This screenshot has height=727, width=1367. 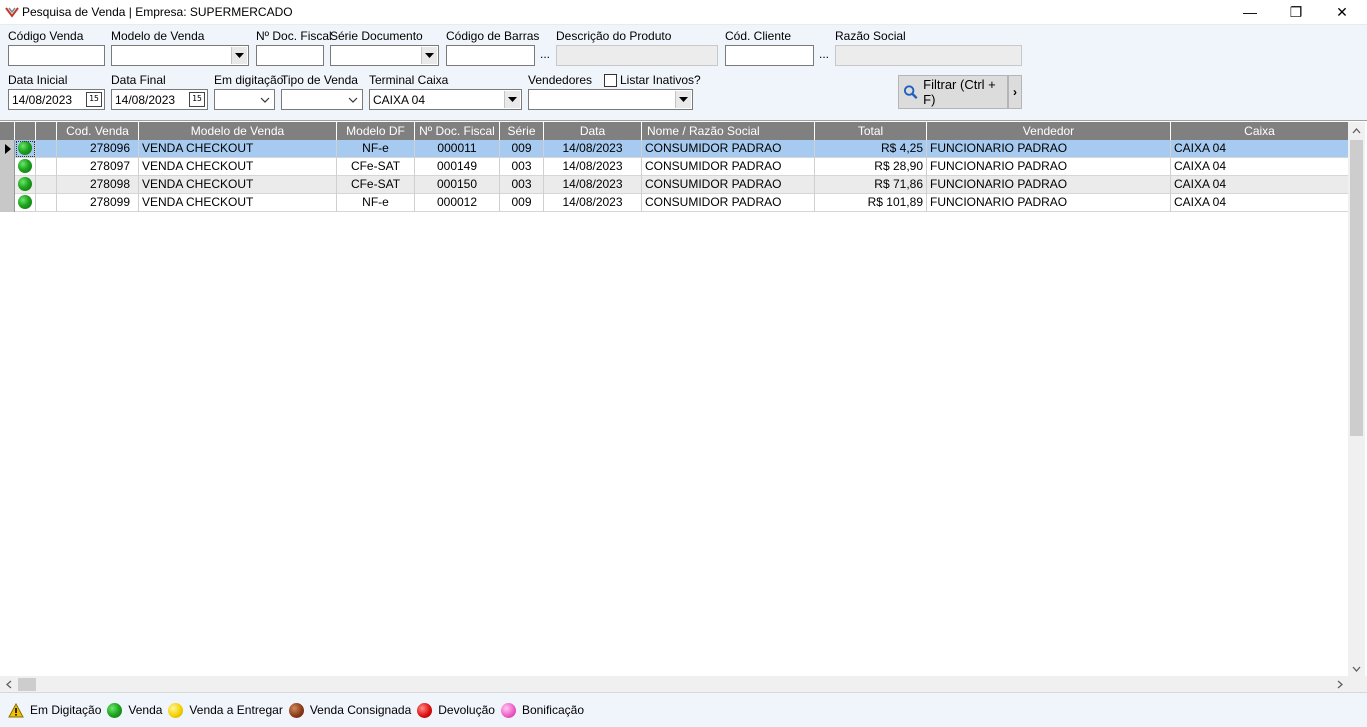 What do you see at coordinates (98, 131) in the screenshot?
I see `column-header-cod-venda: Cod. Venda` at bounding box center [98, 131].